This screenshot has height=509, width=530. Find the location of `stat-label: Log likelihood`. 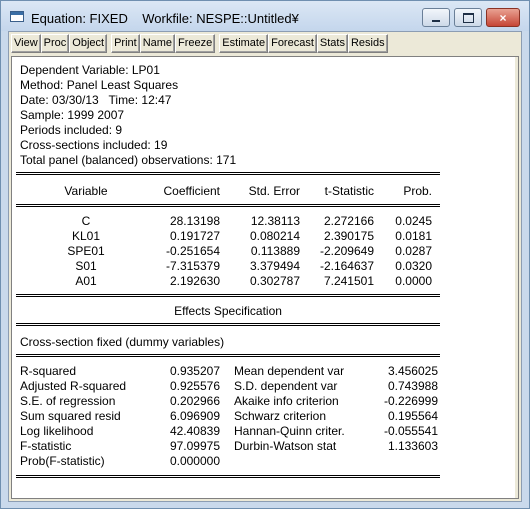

stat-label: Log likelihood is located at coordinates (57, 431).